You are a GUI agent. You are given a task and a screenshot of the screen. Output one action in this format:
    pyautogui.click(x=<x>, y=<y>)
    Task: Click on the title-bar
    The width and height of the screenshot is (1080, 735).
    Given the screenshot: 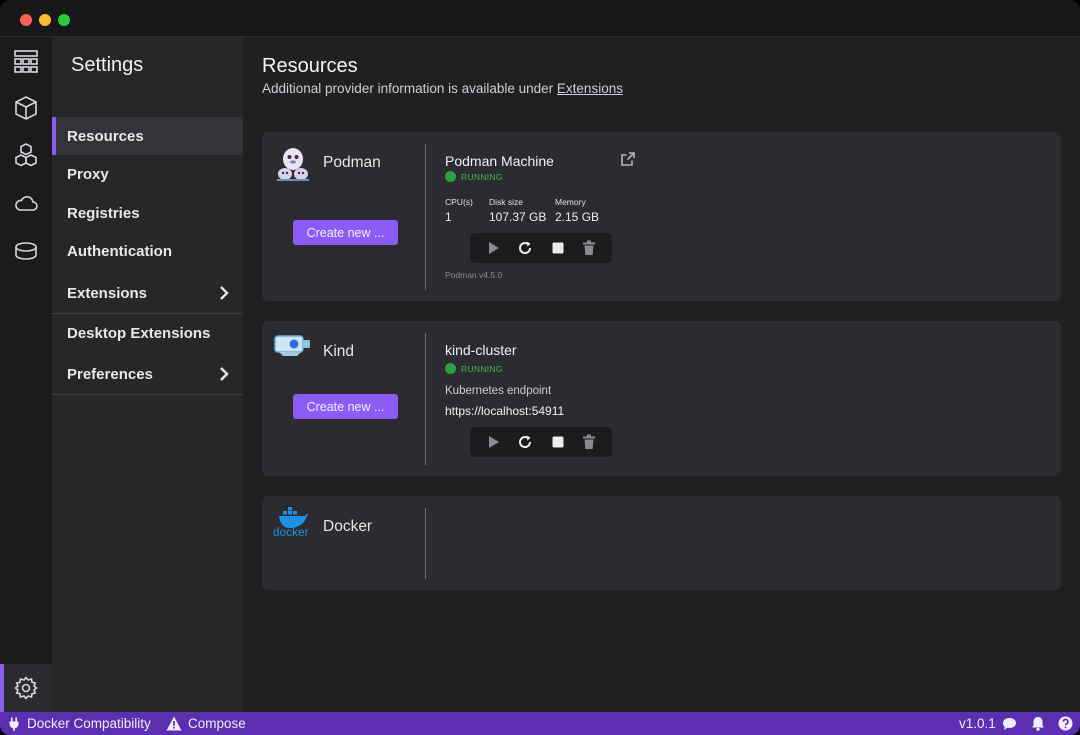 What is the action you would take?
    pyautogui.click(x=540, y=18)
    